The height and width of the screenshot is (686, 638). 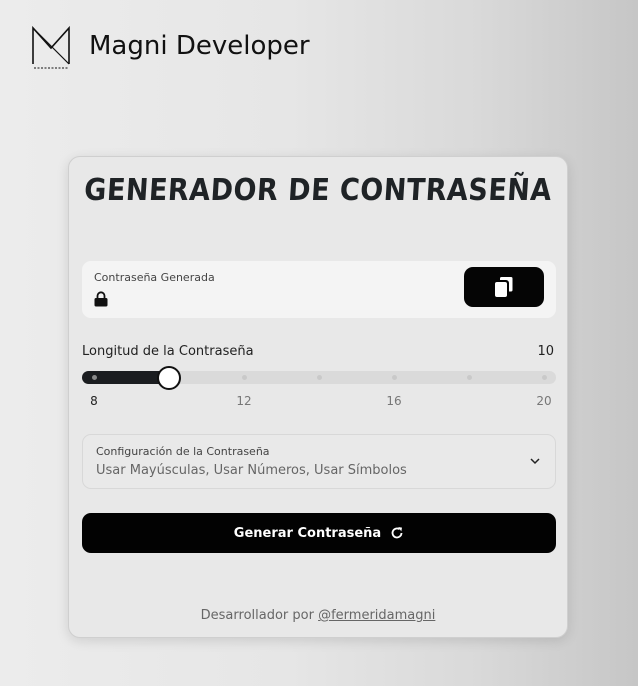 What do you see at coordinates (397, 533) in the screenshot?
I see `refresh-icon` at bounding box center [397, 533].